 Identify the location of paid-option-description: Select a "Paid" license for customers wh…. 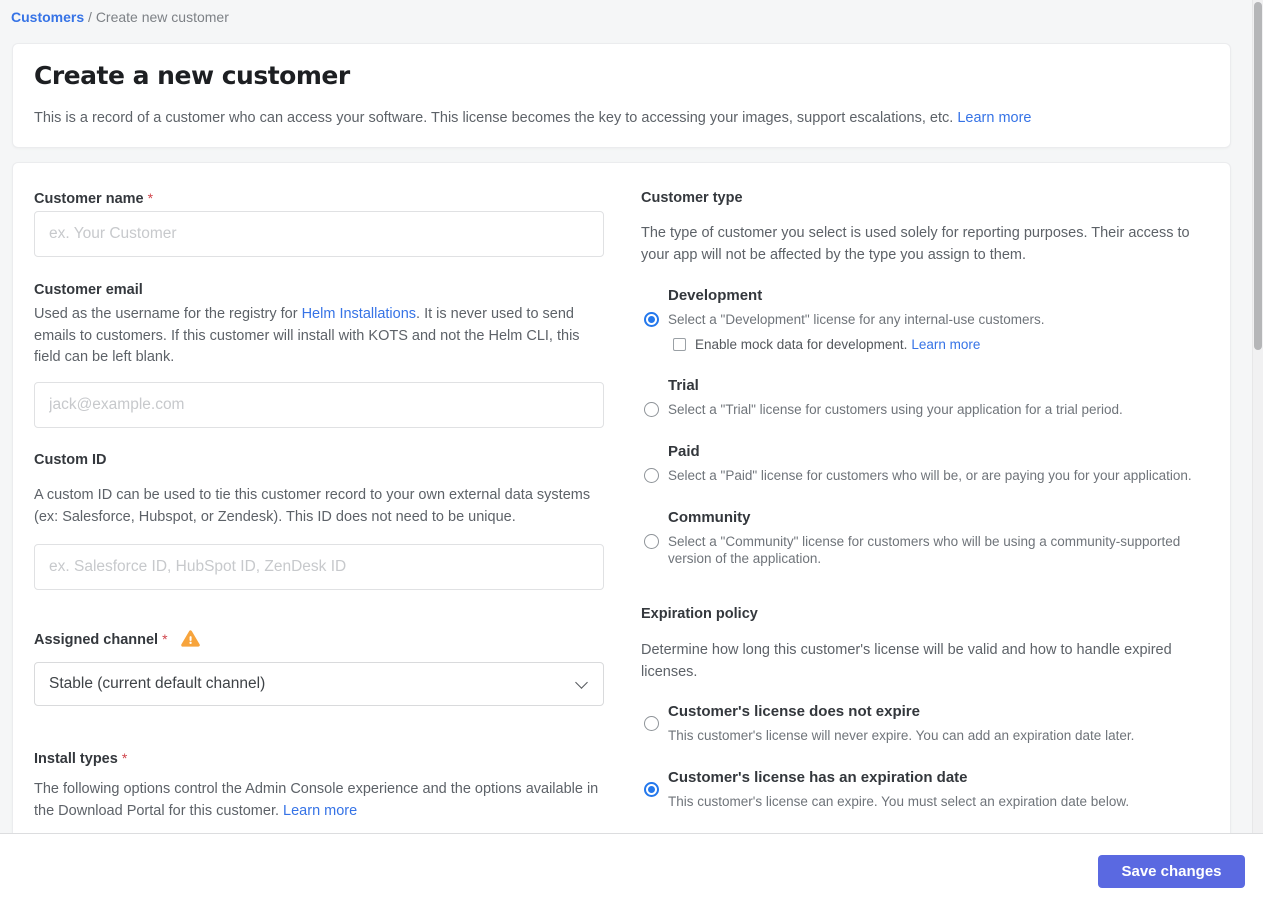
(930, 475).